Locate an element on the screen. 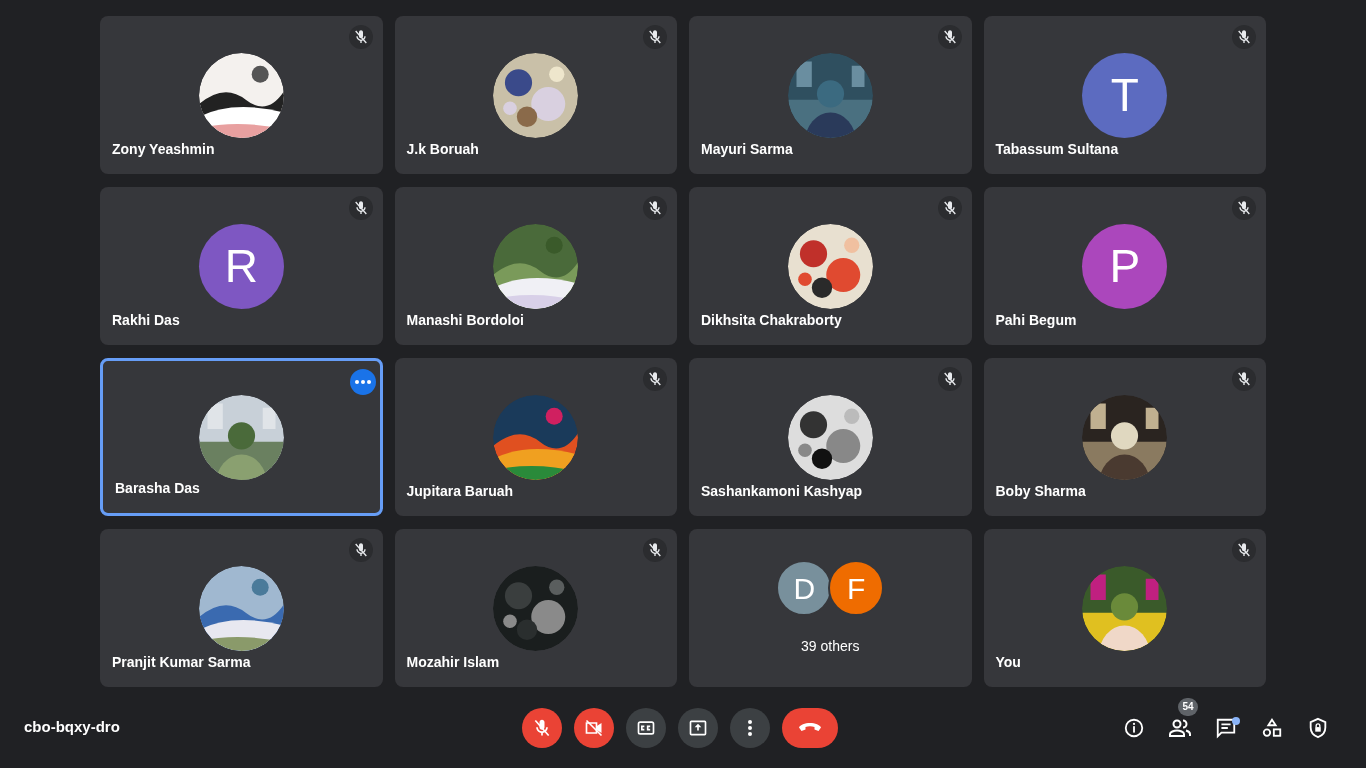 Image resolution: width=1366 pixels, height=768 pixels. participant-name: Rakhi Das is located at coordinates (146, 320).